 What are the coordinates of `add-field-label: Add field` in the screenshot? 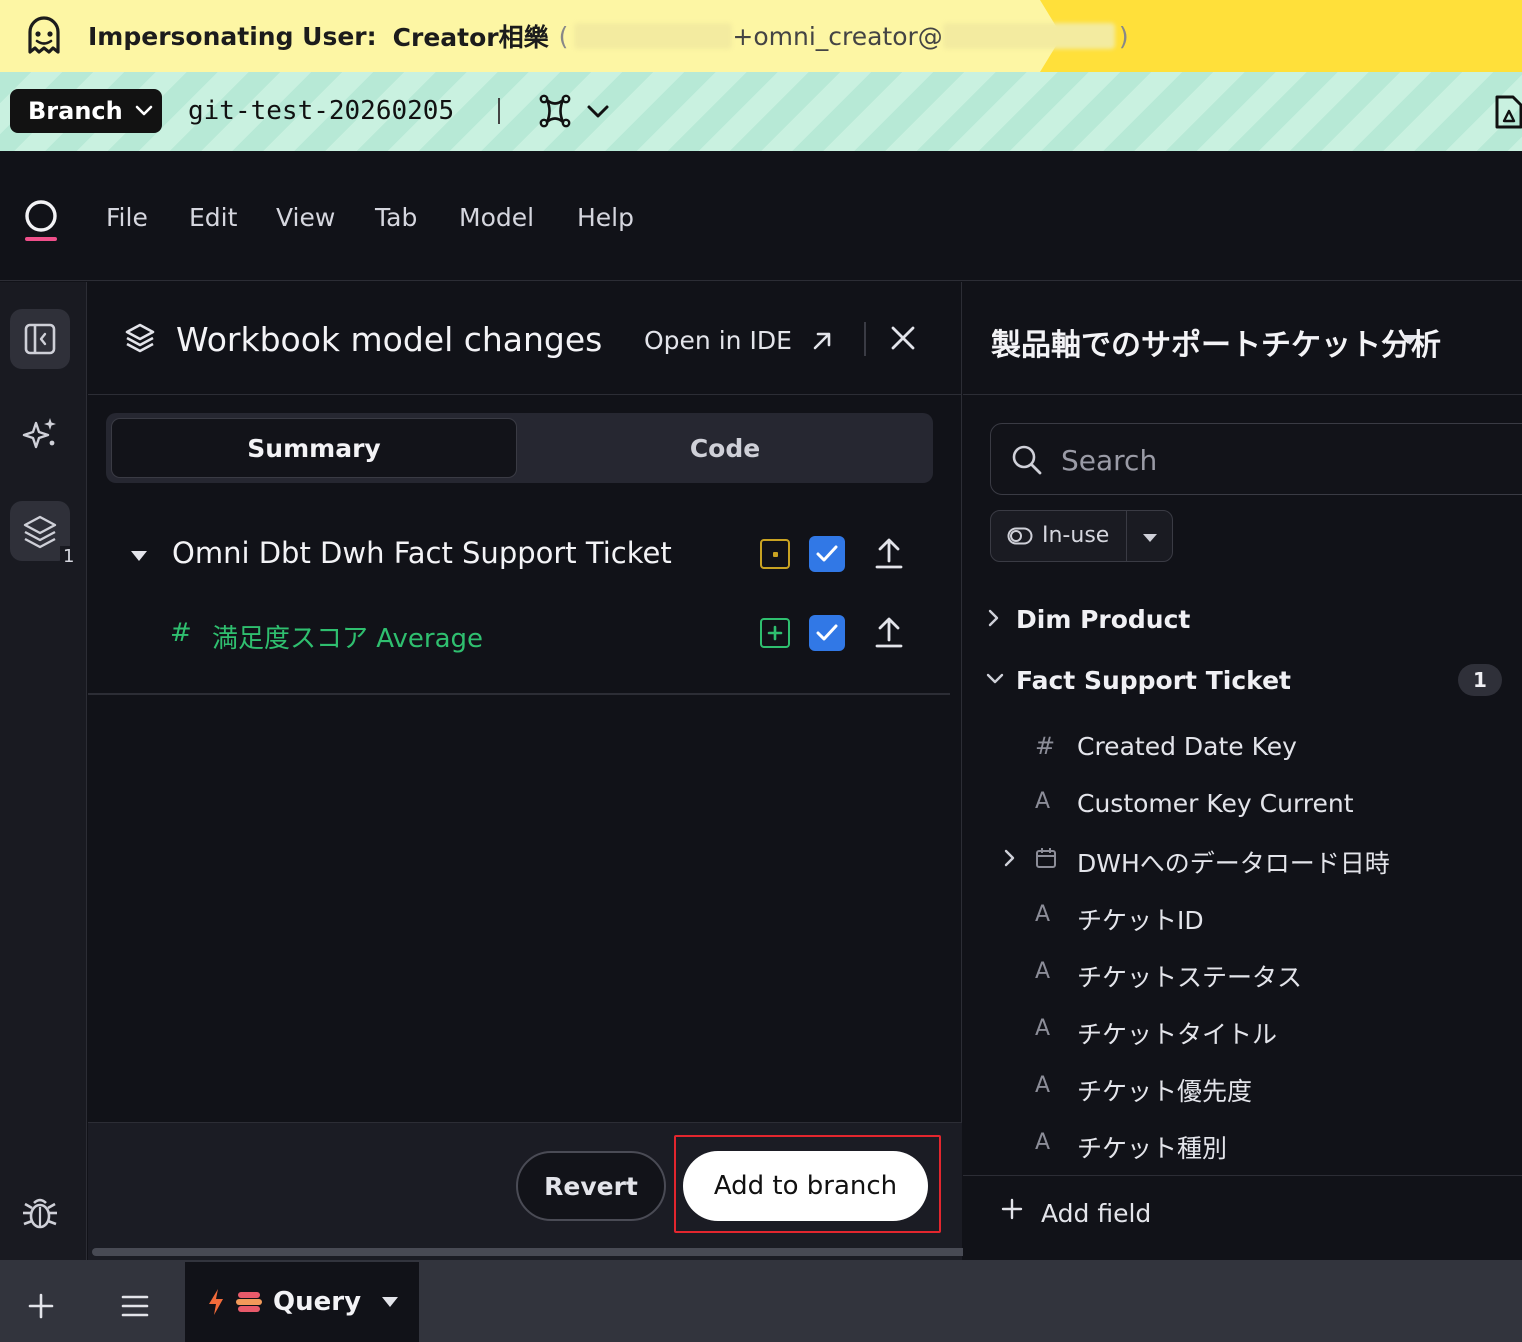 It's located at (1096, 1213).